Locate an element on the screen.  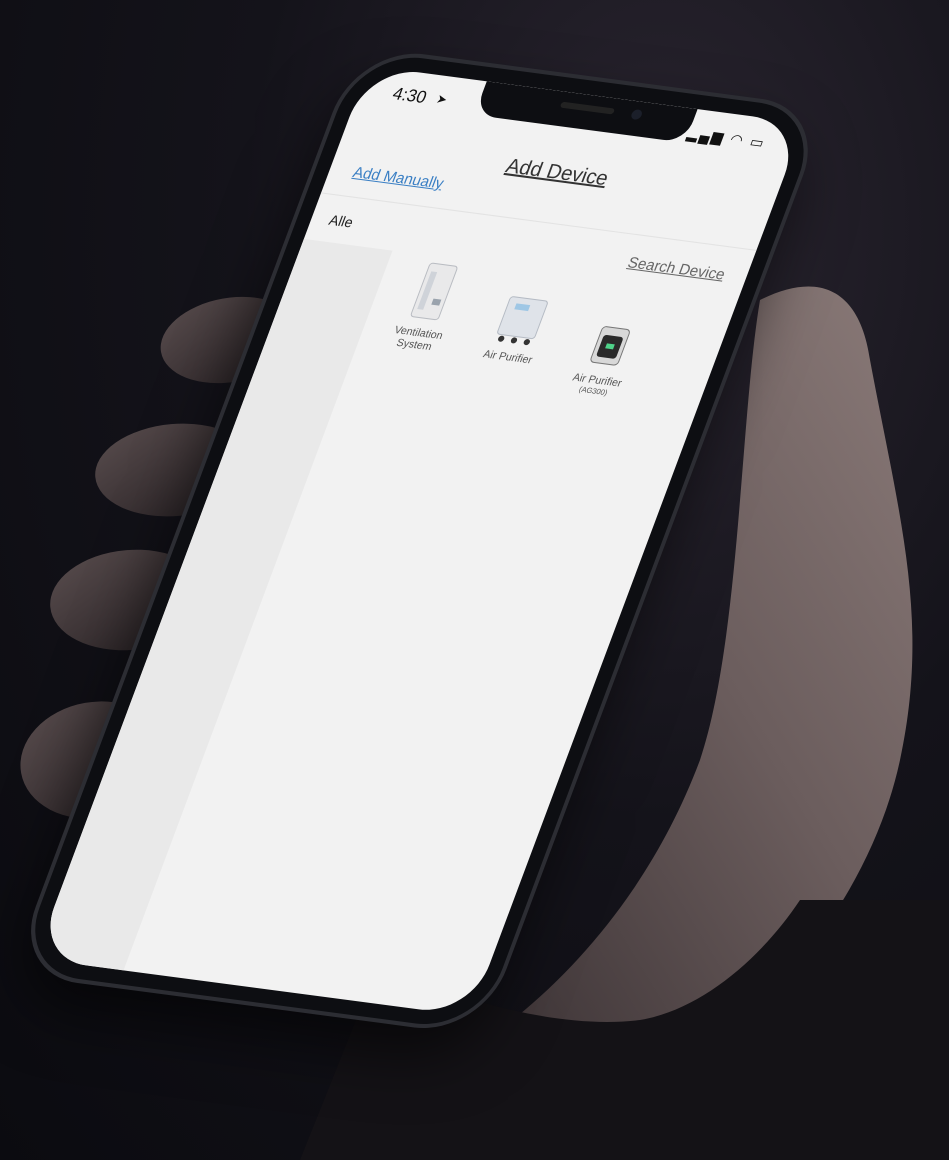
cellular-signal-icon: ▂▄▆ is located at coordinates (706, 135).